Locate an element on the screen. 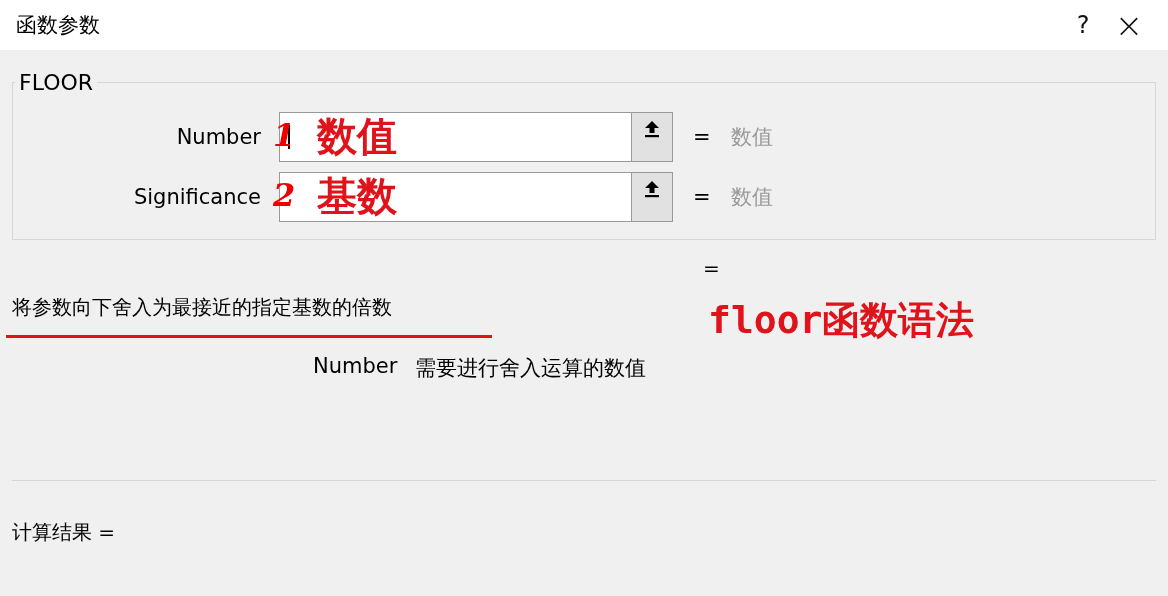 This screenshot has height=596, width=1168. argument-label: Number is located at coordinates (218, 137).